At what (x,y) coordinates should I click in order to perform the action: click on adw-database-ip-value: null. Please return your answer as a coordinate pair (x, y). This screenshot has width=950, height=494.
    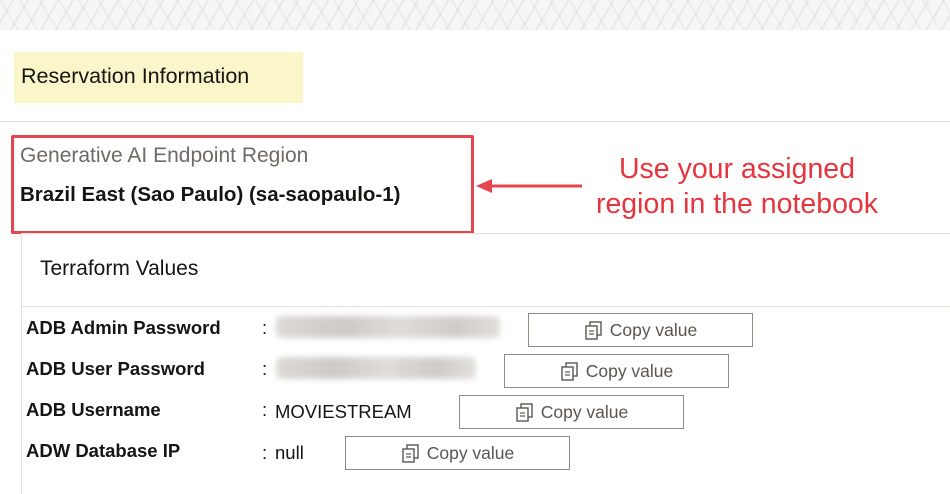
    Looking at the image, I should click on (289, 452).